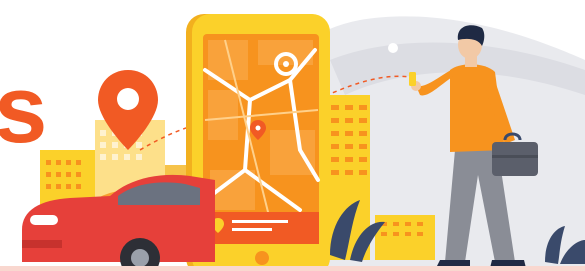  Describe the element at coordinates (262, 258) in the screenshot. I see `phone-home-button` at that location.